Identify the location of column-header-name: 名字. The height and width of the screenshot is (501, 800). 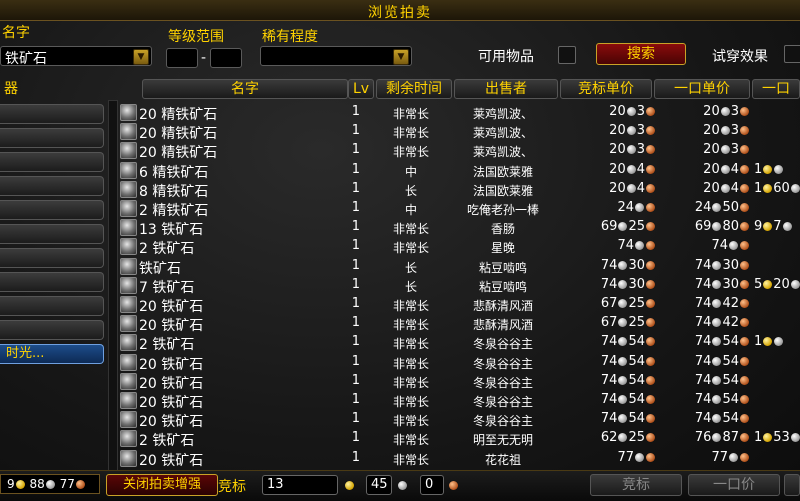
(245, 89).